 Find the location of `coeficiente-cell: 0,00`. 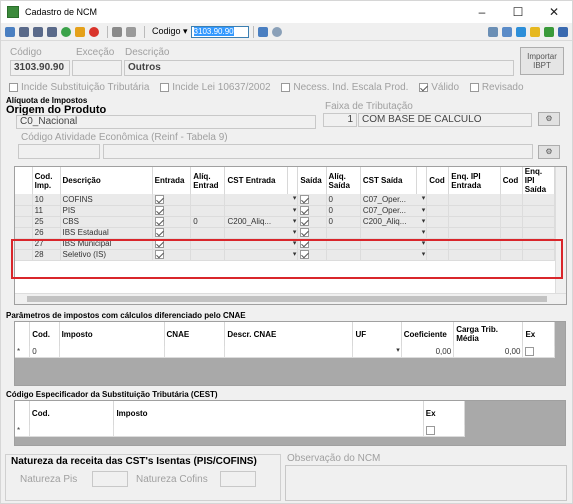

coeficiente-cell: 0,00 is located at coordinates (428, 352).